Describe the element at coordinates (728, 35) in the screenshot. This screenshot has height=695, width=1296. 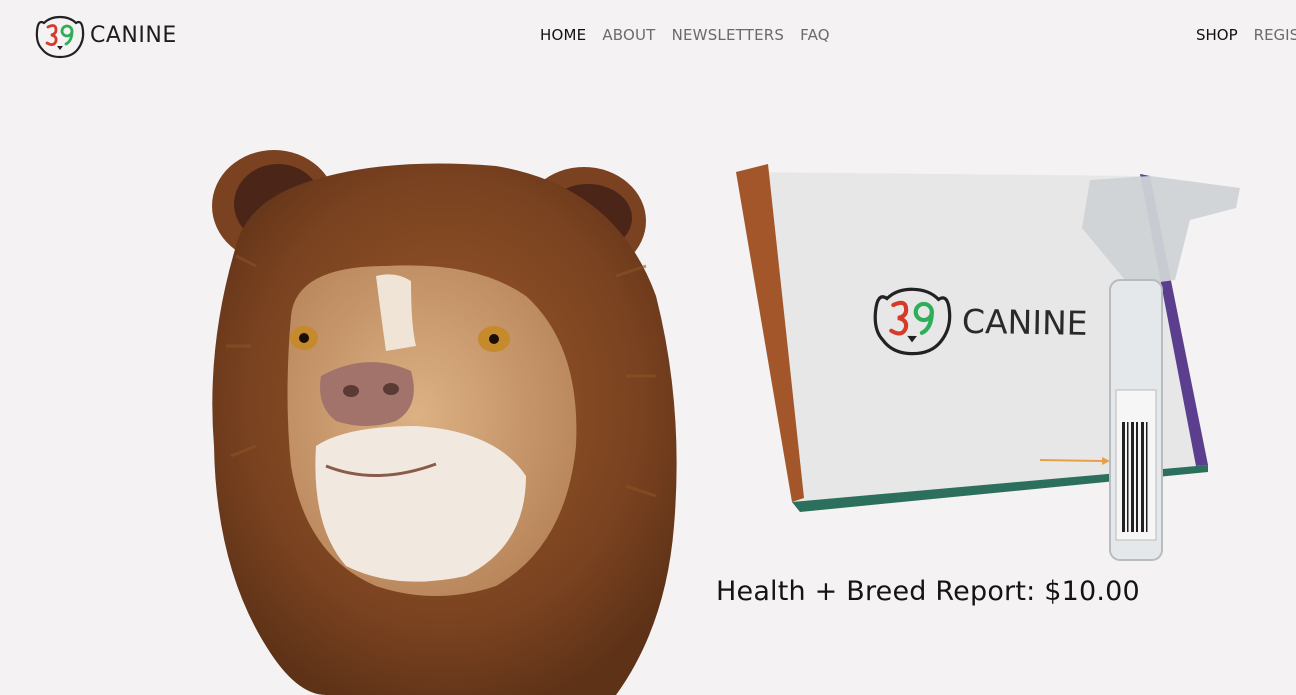
I see `nav-newsletters: NEWSLETTERS` at that location.